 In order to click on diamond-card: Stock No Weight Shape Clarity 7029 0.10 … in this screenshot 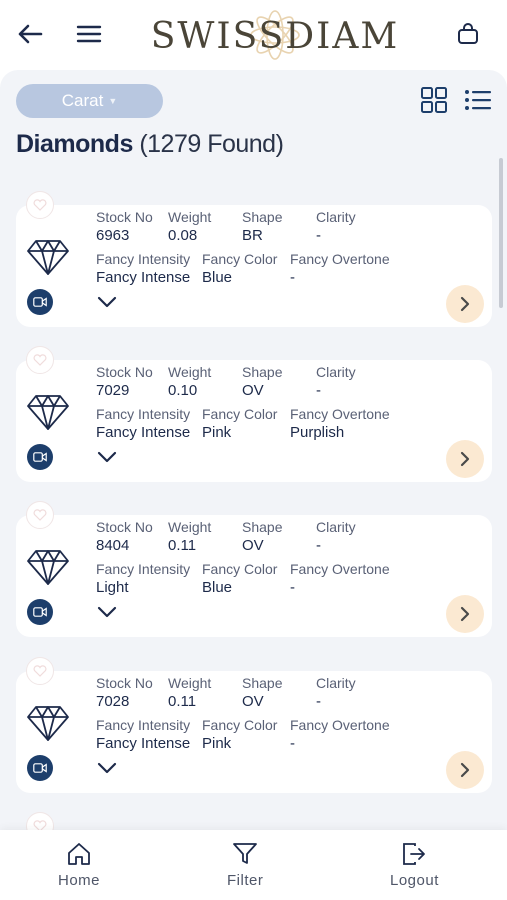, I will do `click(254, 414)`.